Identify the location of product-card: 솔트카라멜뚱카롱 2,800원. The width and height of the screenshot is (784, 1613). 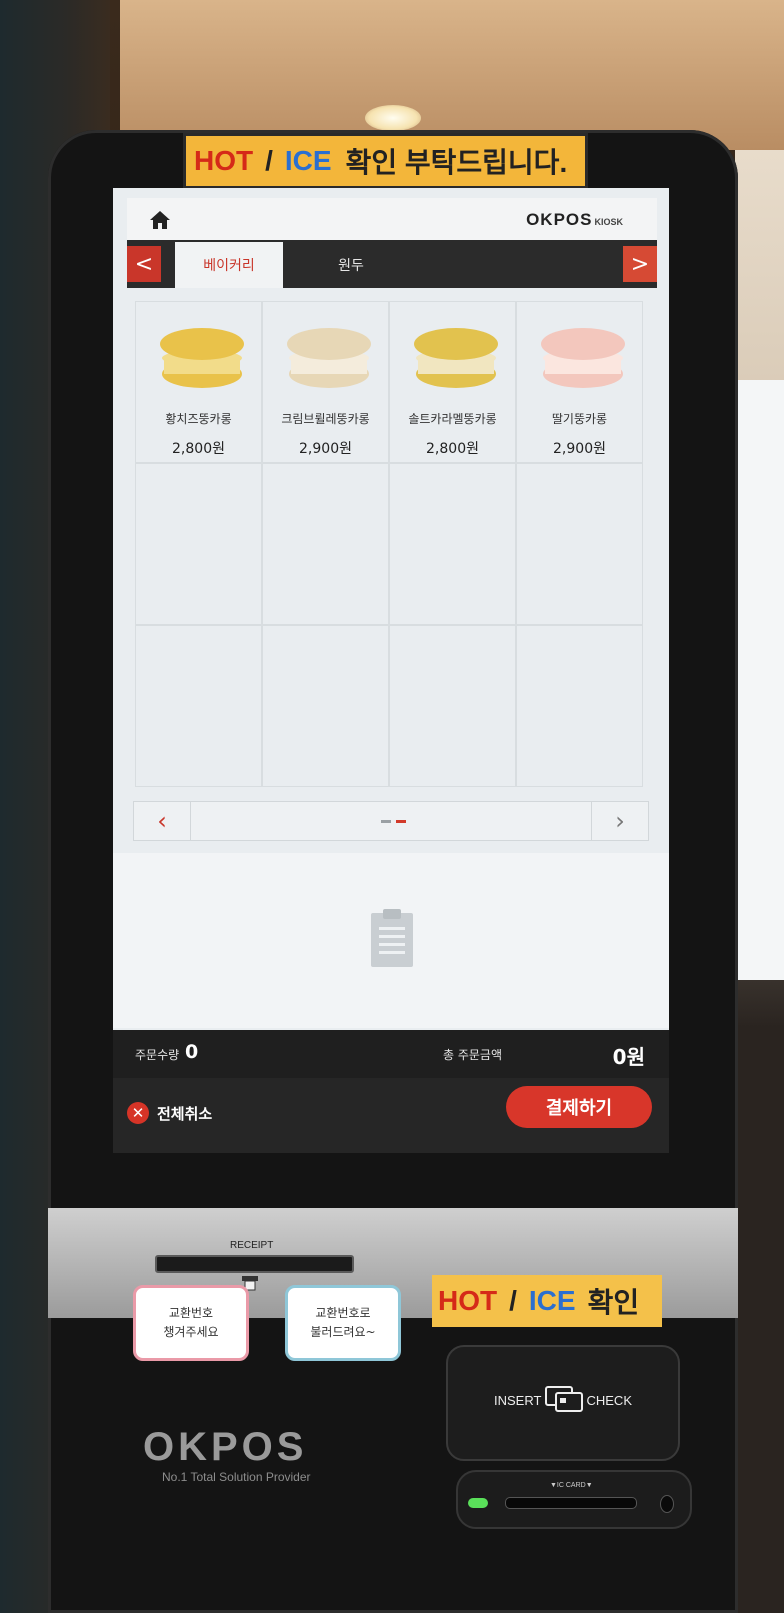
(452, 382).